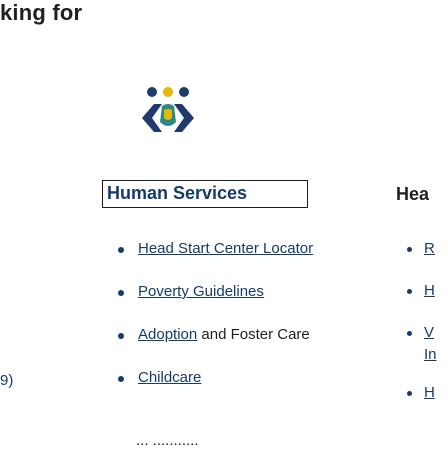 This screenshot has width=448, height=449. What do you see at coordinates (168, 92) in the screenshot?
I see `logo-dot-center` at bounding box center [168, 92].